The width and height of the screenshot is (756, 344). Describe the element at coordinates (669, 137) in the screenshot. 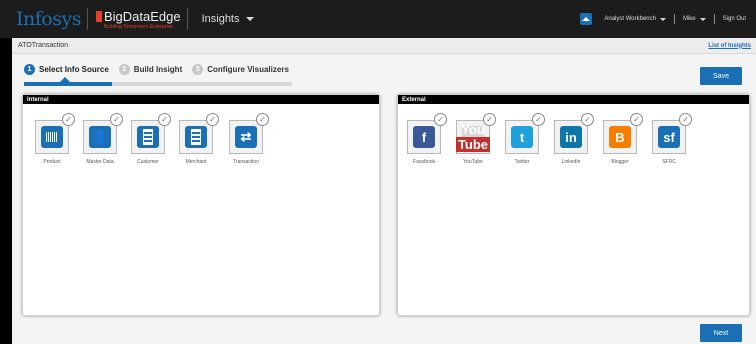

I see `salesforce-icon: sf` at that location.